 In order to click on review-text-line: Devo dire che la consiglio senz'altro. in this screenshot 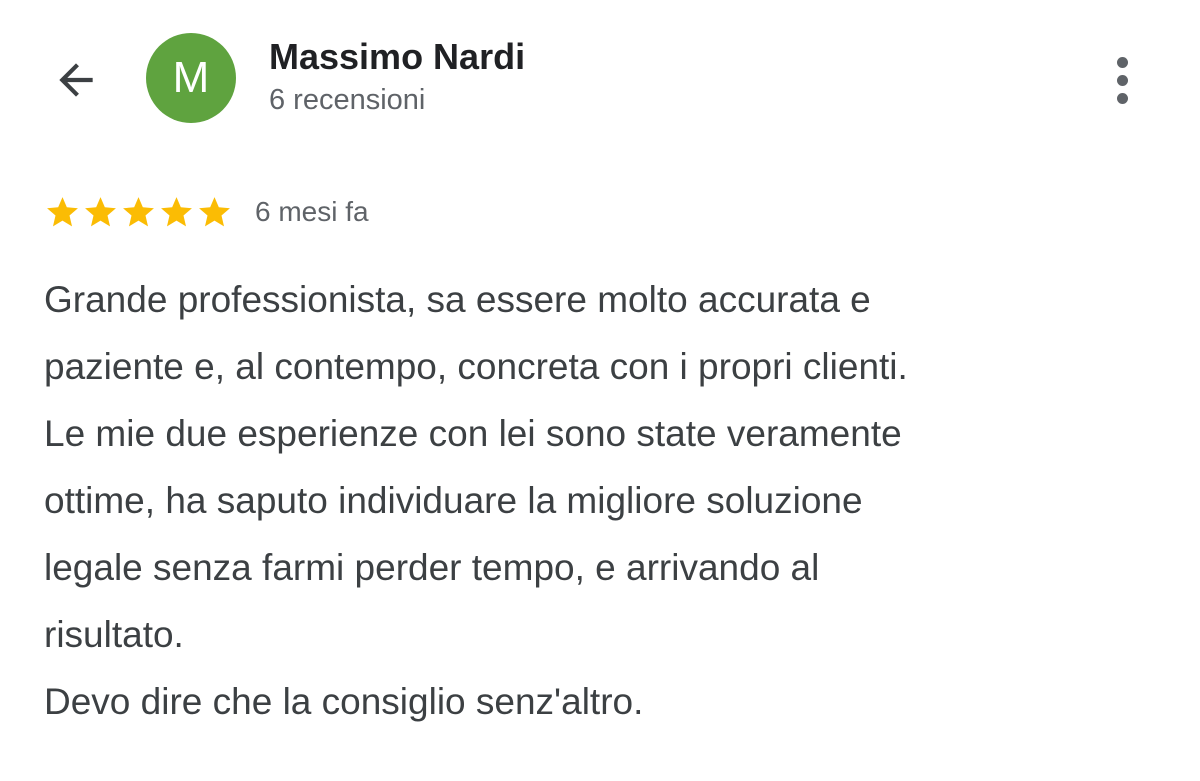, I will do `click(344, 701)`.